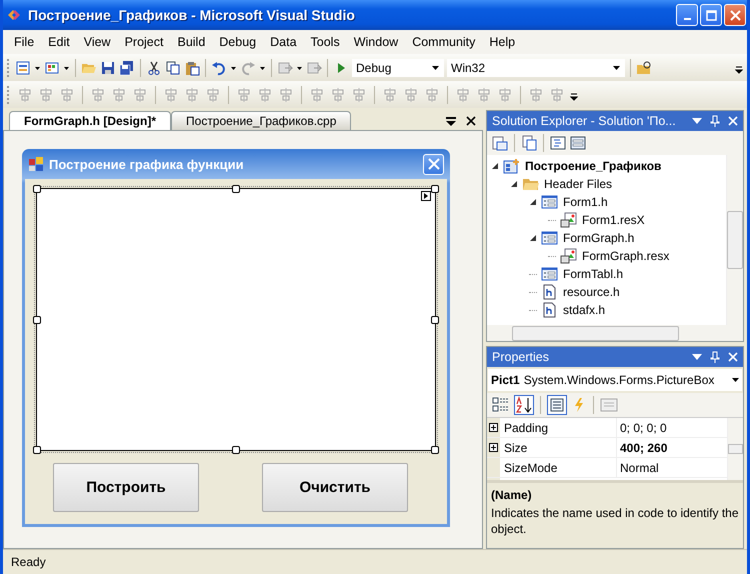 The image size is (750, 574). Describe the element at coordinates (335, 487) in the screenshot. I see `form-button: Очистить` at that location.